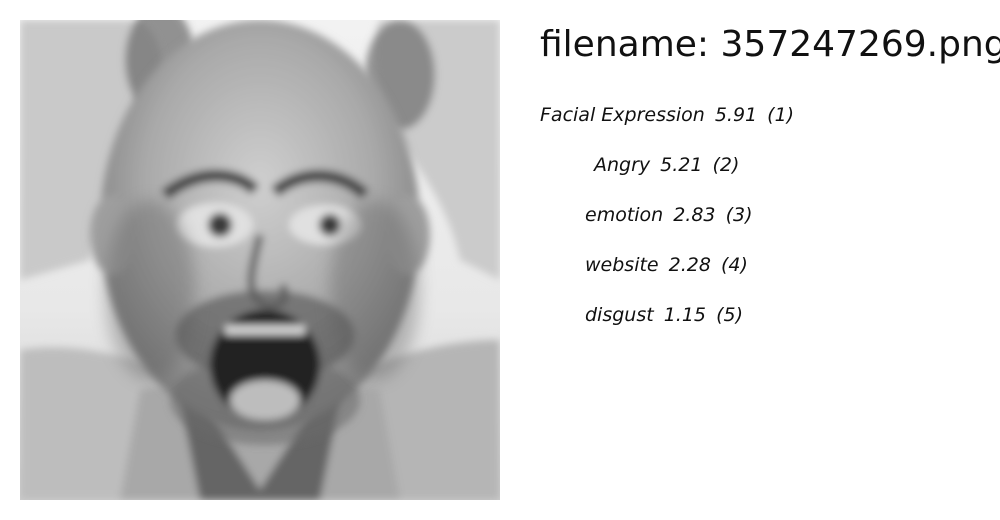 This screenshot has width=1000, height=520. What do you see at coordinates (694, 215) in the screenshot?
I see `tag-score: 2.83` at bounding box center [694, 215].